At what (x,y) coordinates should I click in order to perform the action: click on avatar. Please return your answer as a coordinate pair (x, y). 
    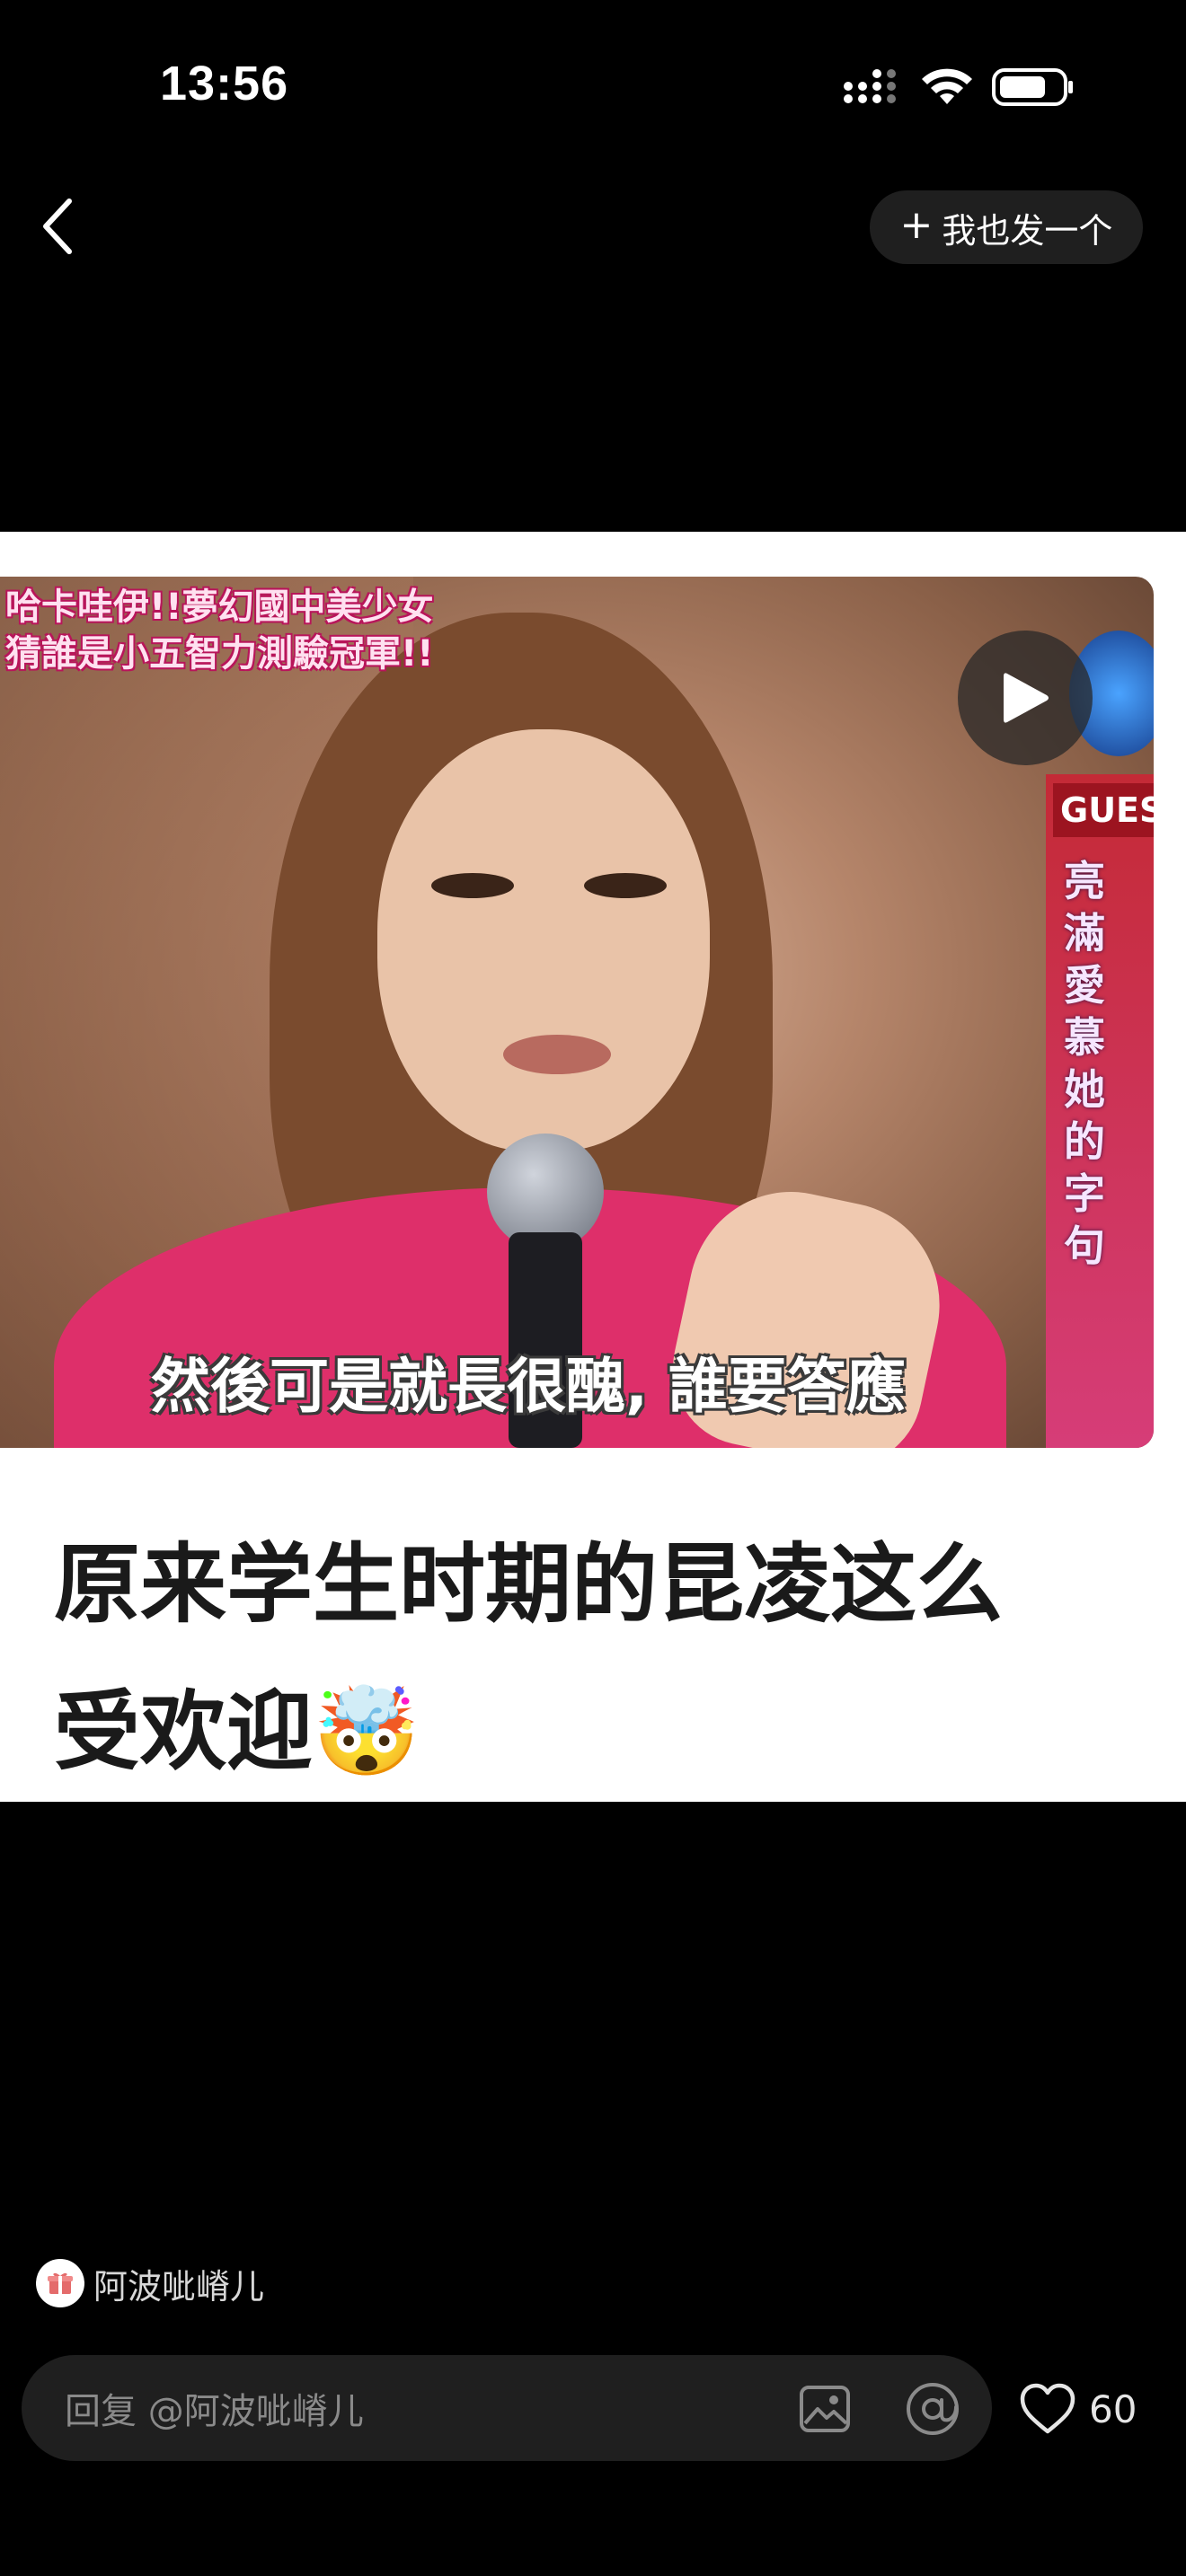
    Looking at the image, I should click on (60, 2283).